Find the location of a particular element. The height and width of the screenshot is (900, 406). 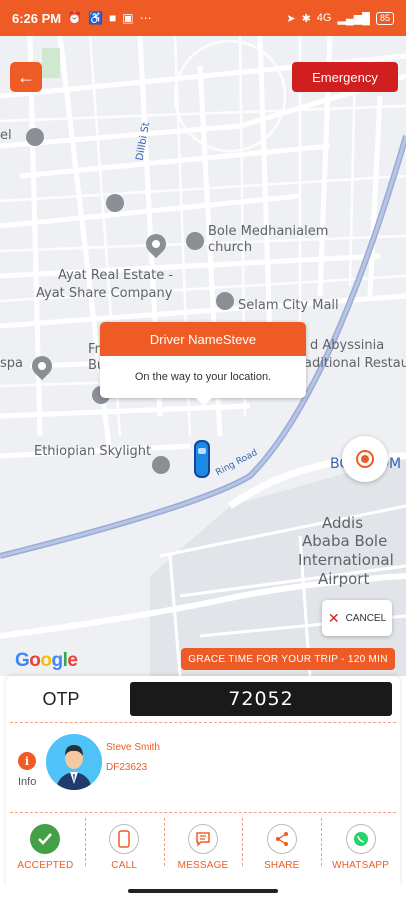

map-label-mall: Selam City Mall is located at coordinates (288, 305).